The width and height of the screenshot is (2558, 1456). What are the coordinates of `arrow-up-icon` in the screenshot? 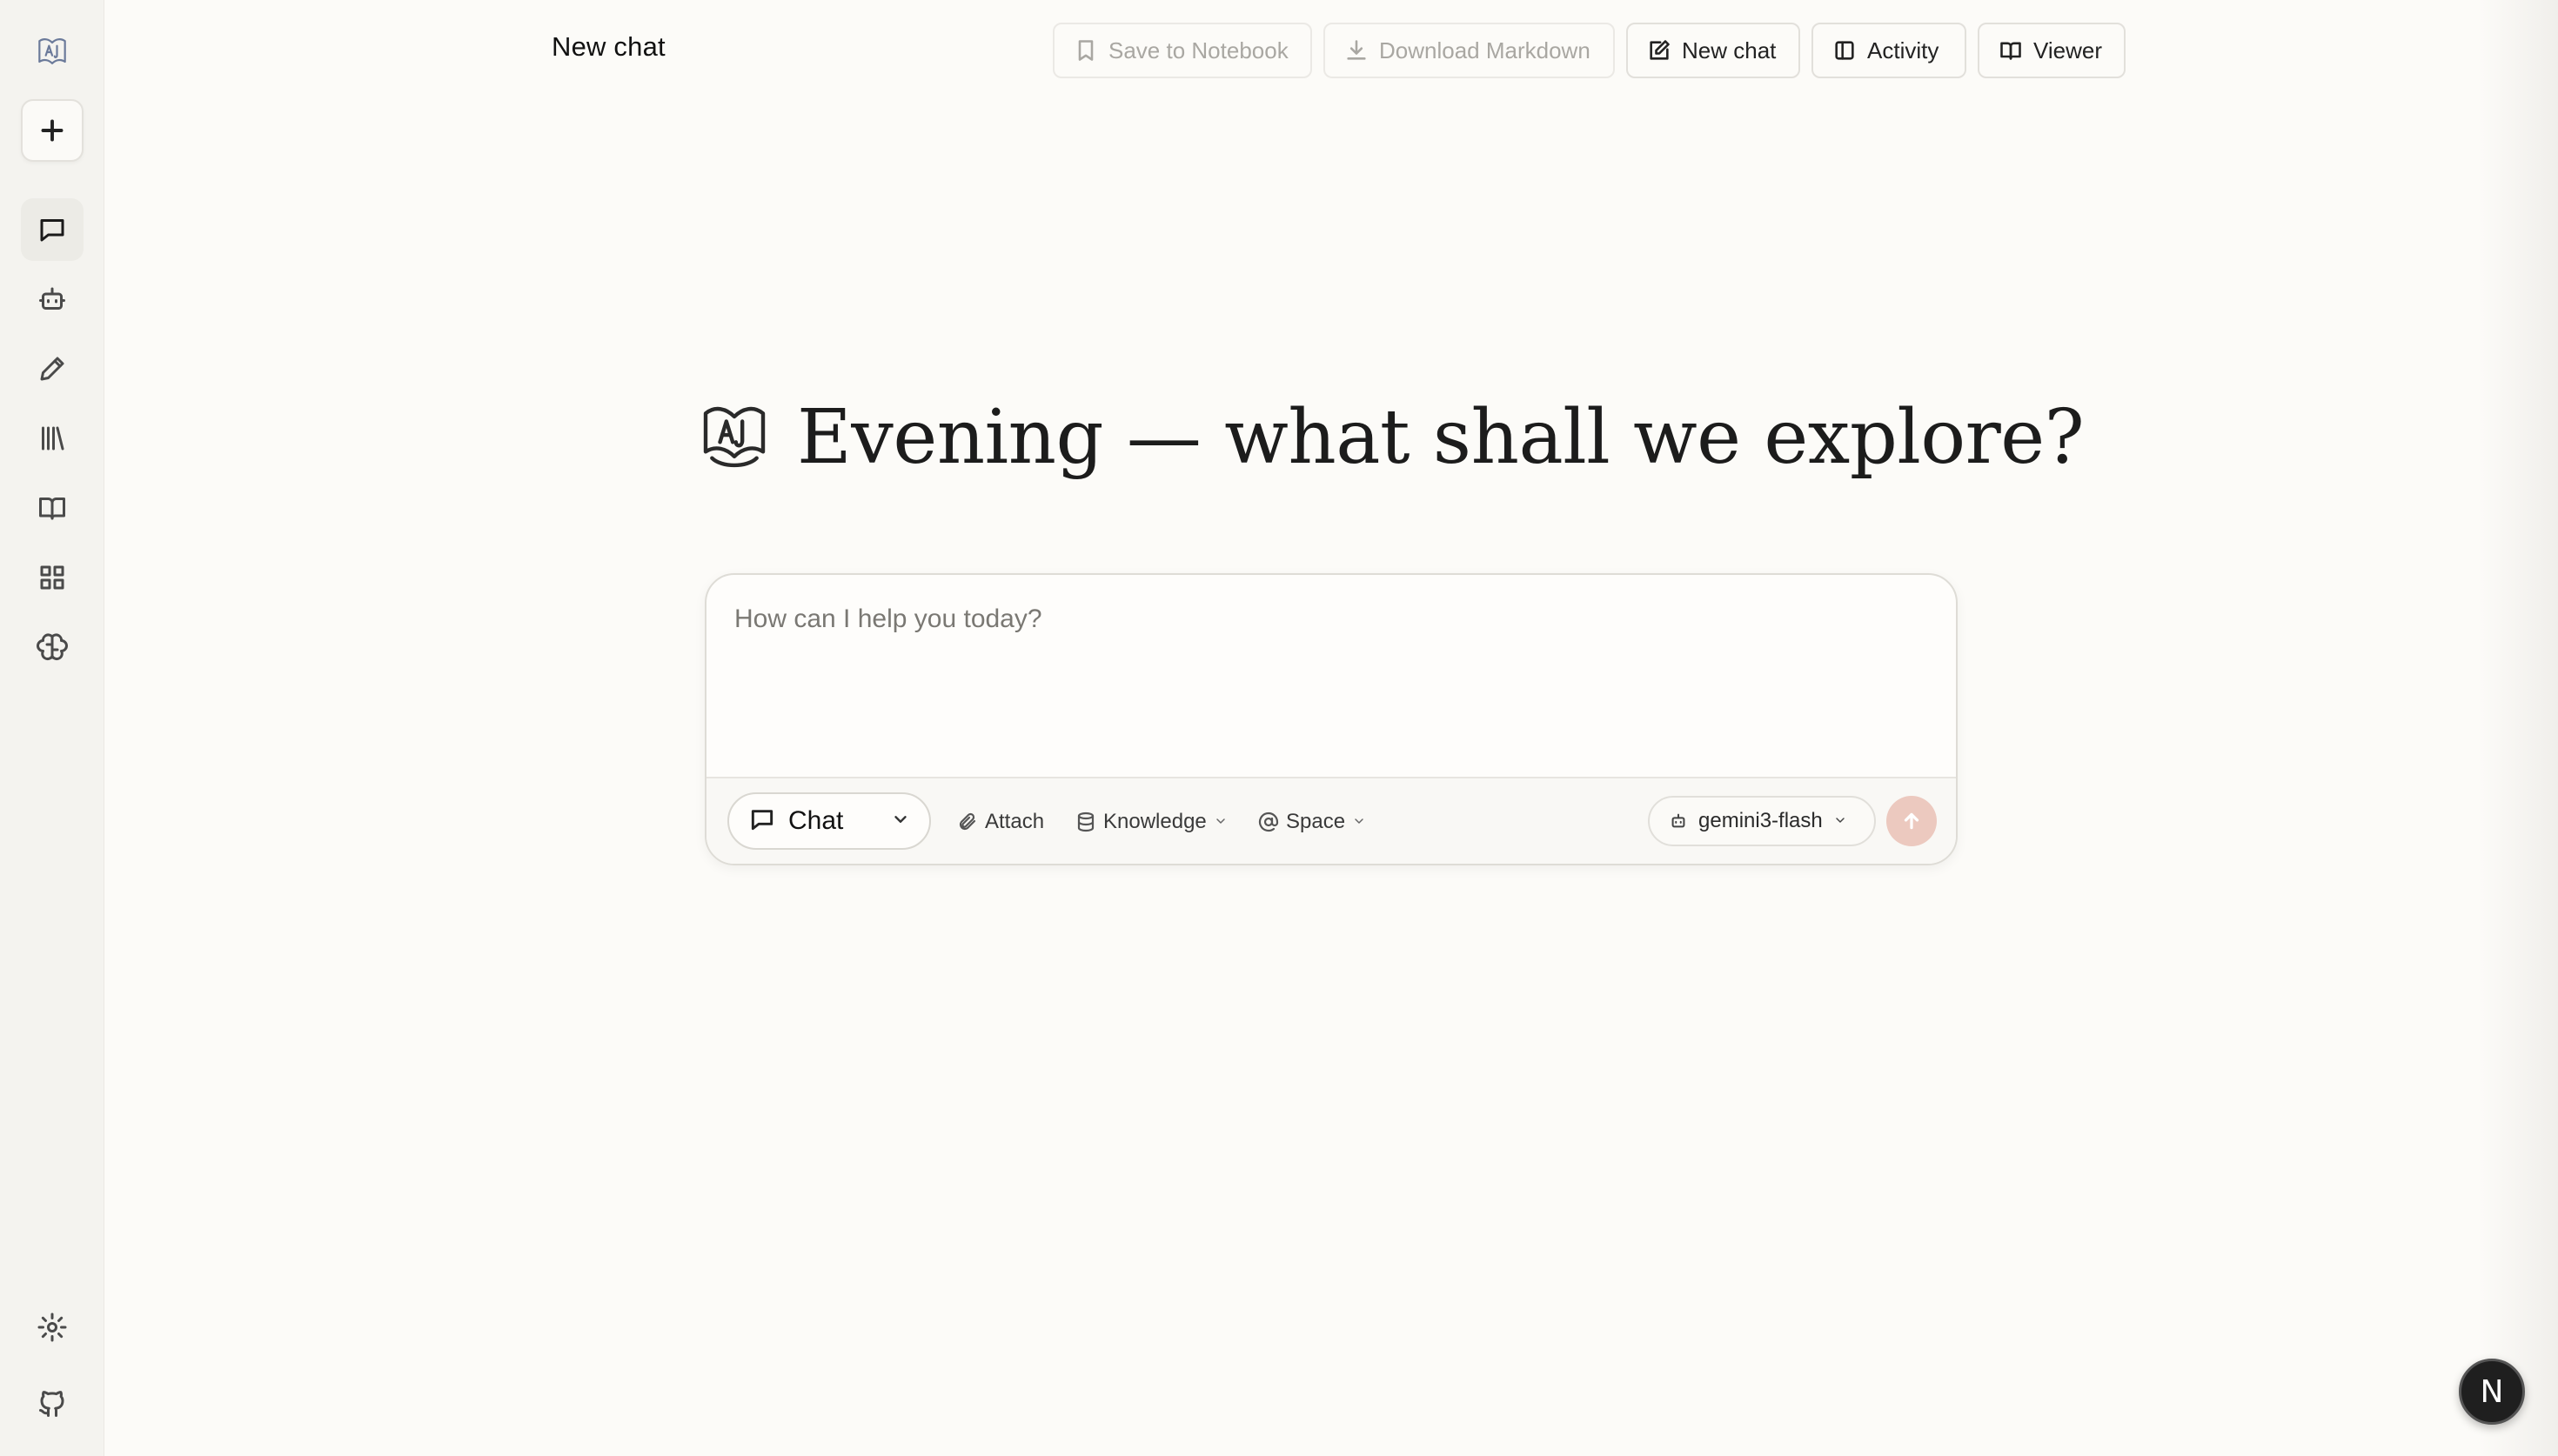 It's located at (1911, 821).